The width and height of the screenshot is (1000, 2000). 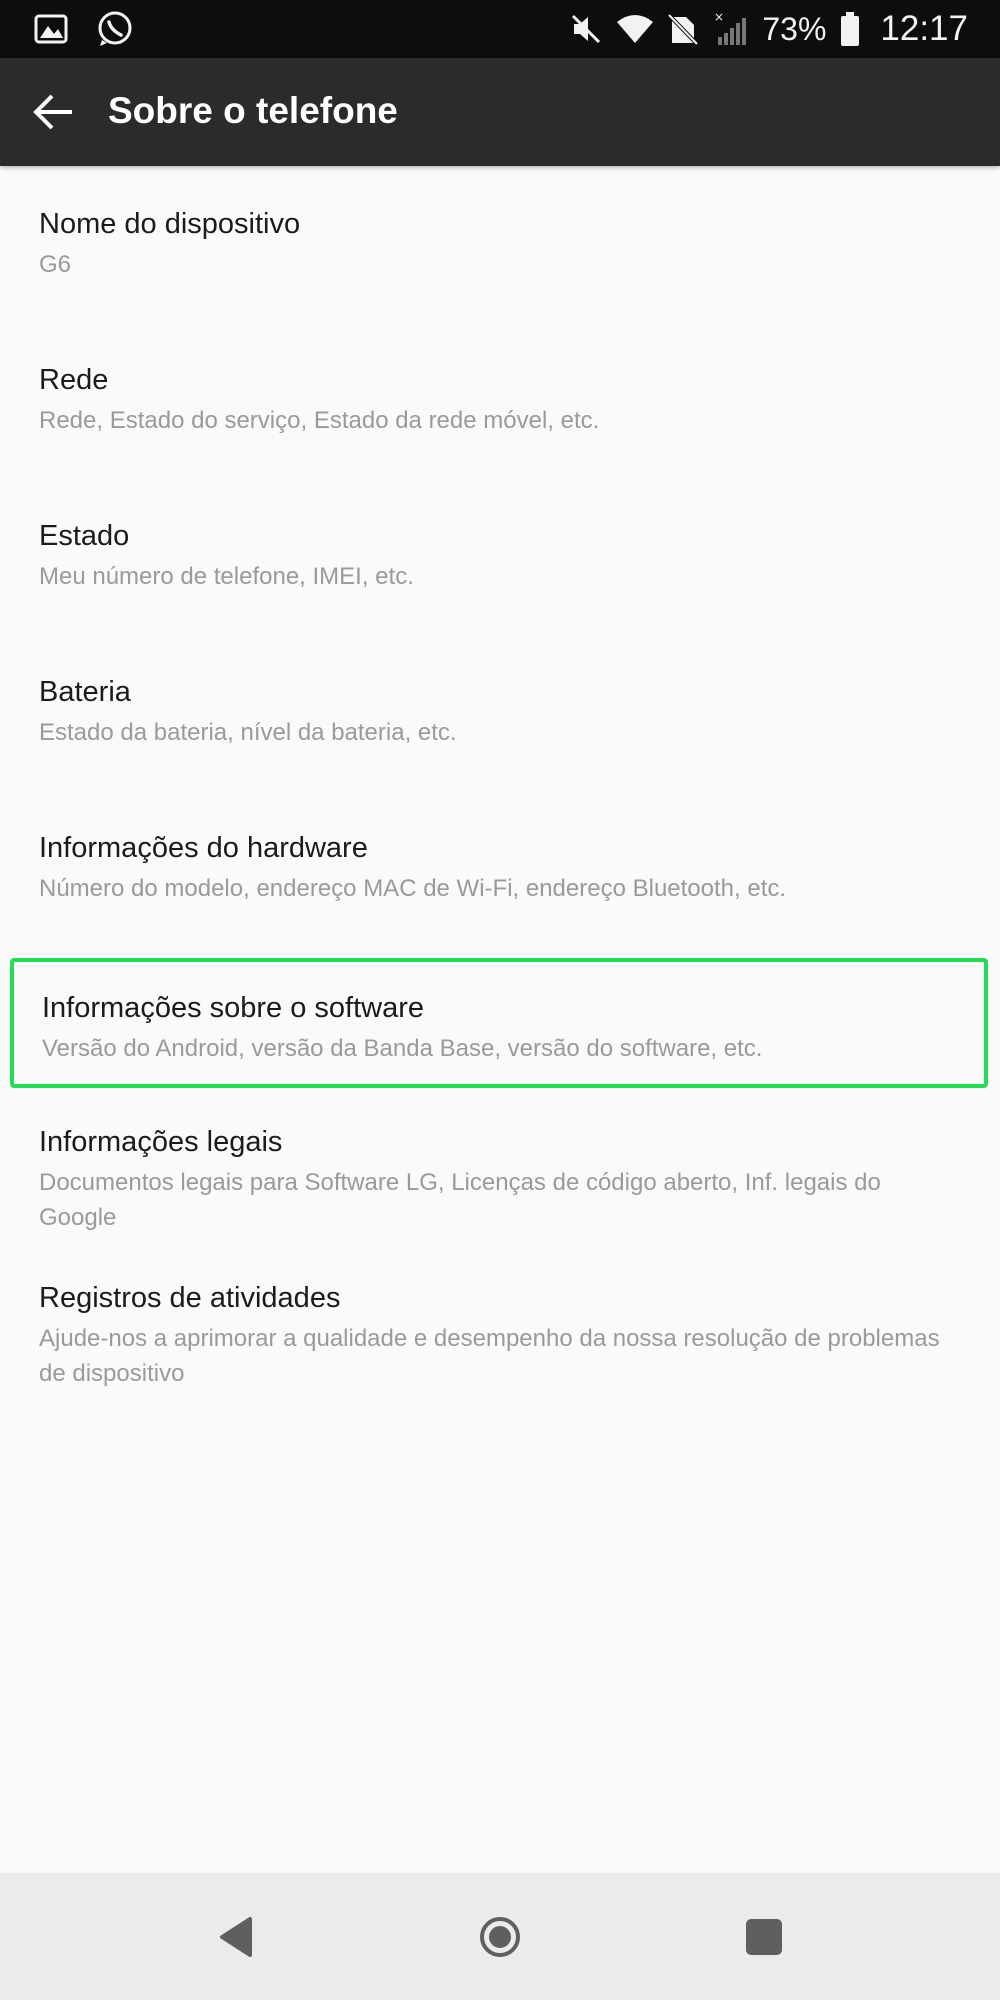 I want to click on recents-icon, so click(x=764, y=1937).